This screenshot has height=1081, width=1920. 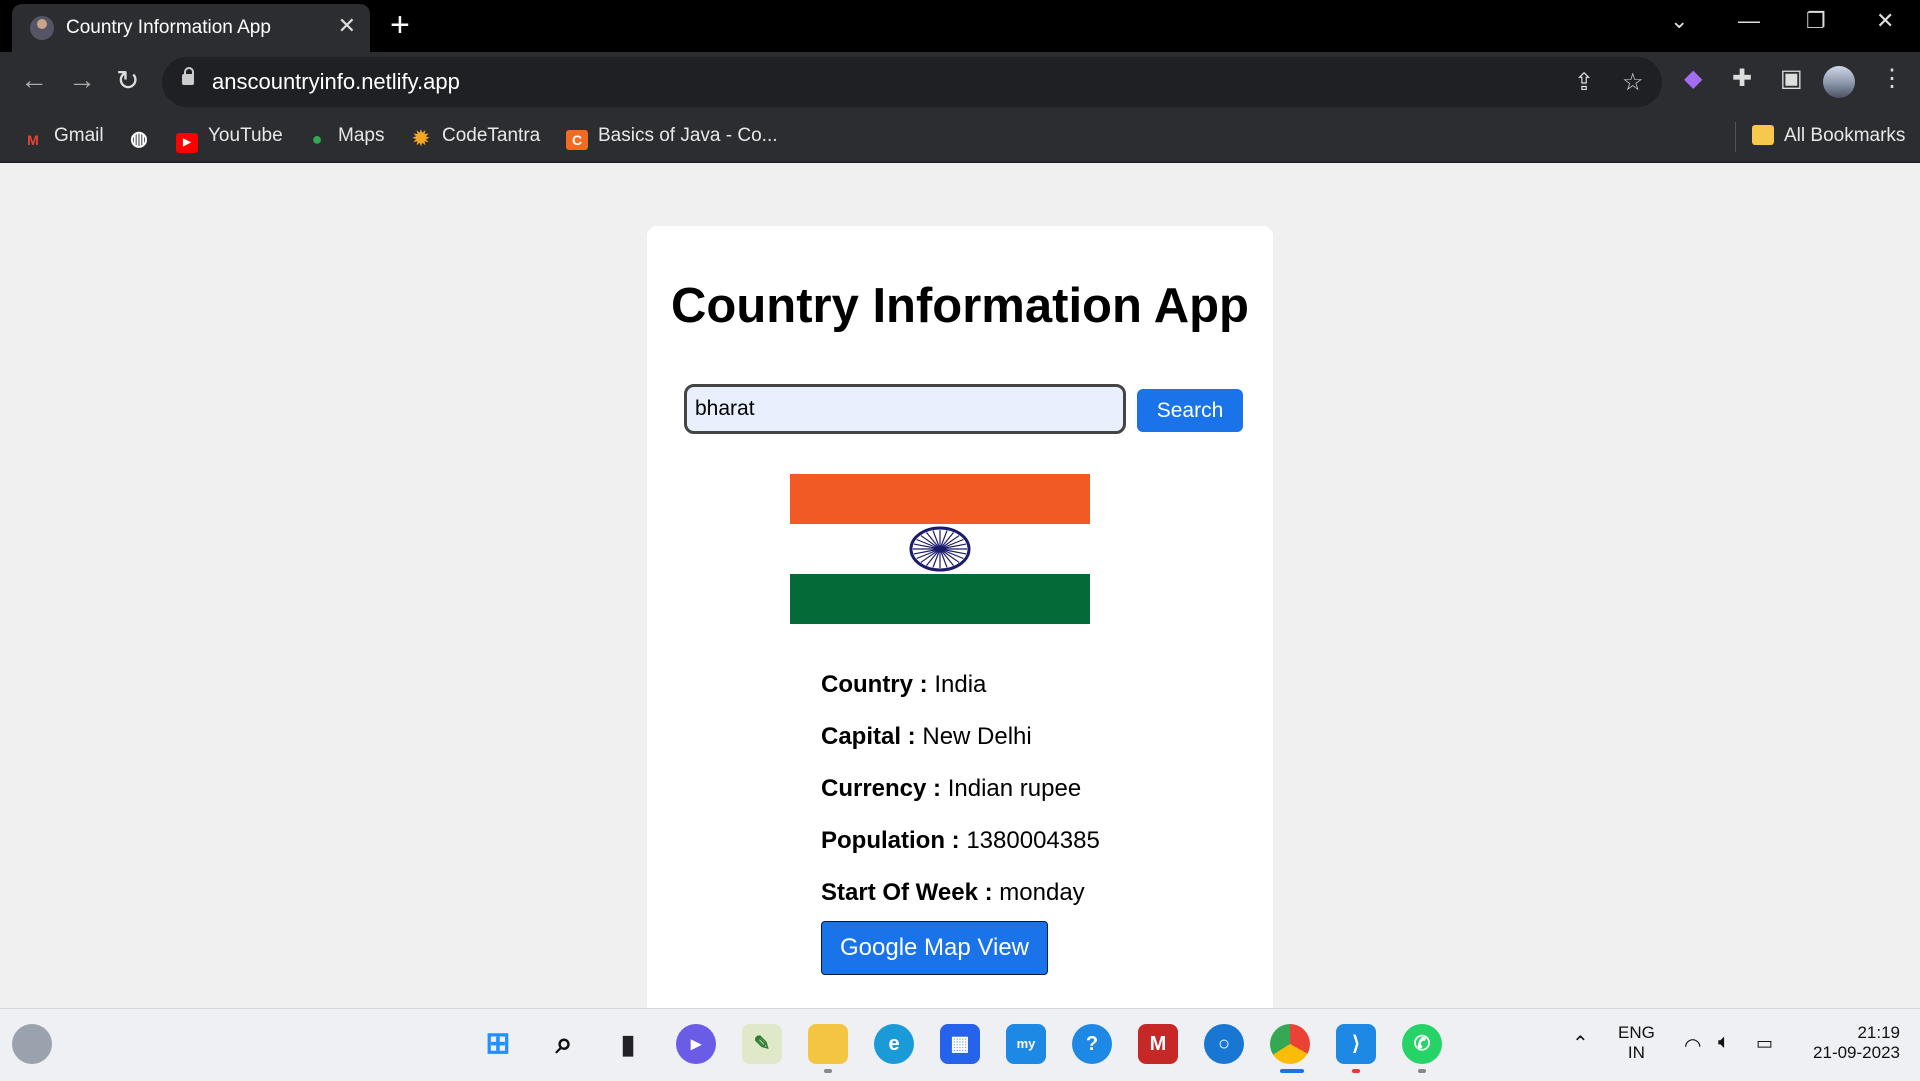 I want to click on mcafee-icon: M, so click(x=1158, y=1044).